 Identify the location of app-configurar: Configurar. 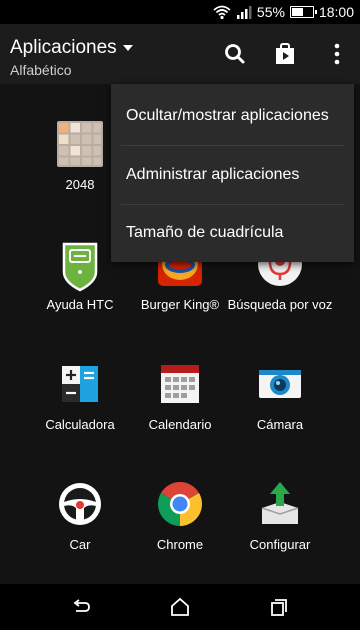
(280, 513).